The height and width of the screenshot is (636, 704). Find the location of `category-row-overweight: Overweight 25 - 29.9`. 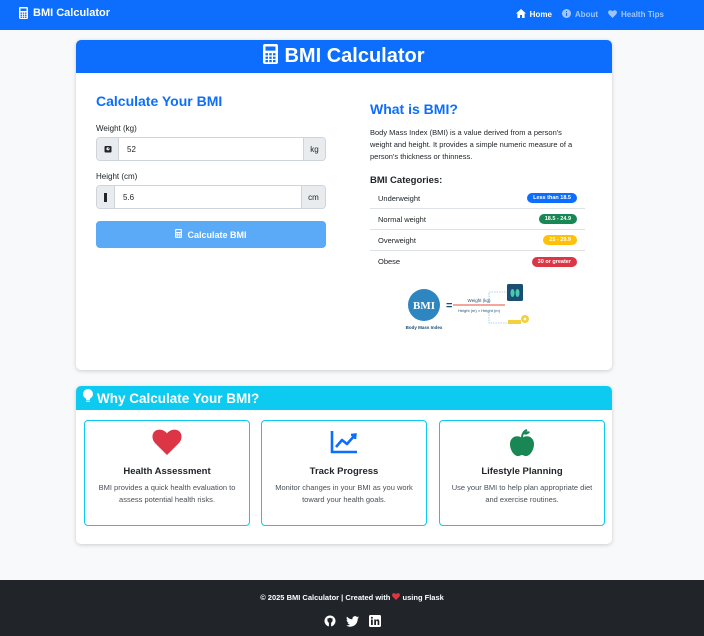

category-row-overweight: Overweight 25 - 29.9 is located at coordinates (477, 240).